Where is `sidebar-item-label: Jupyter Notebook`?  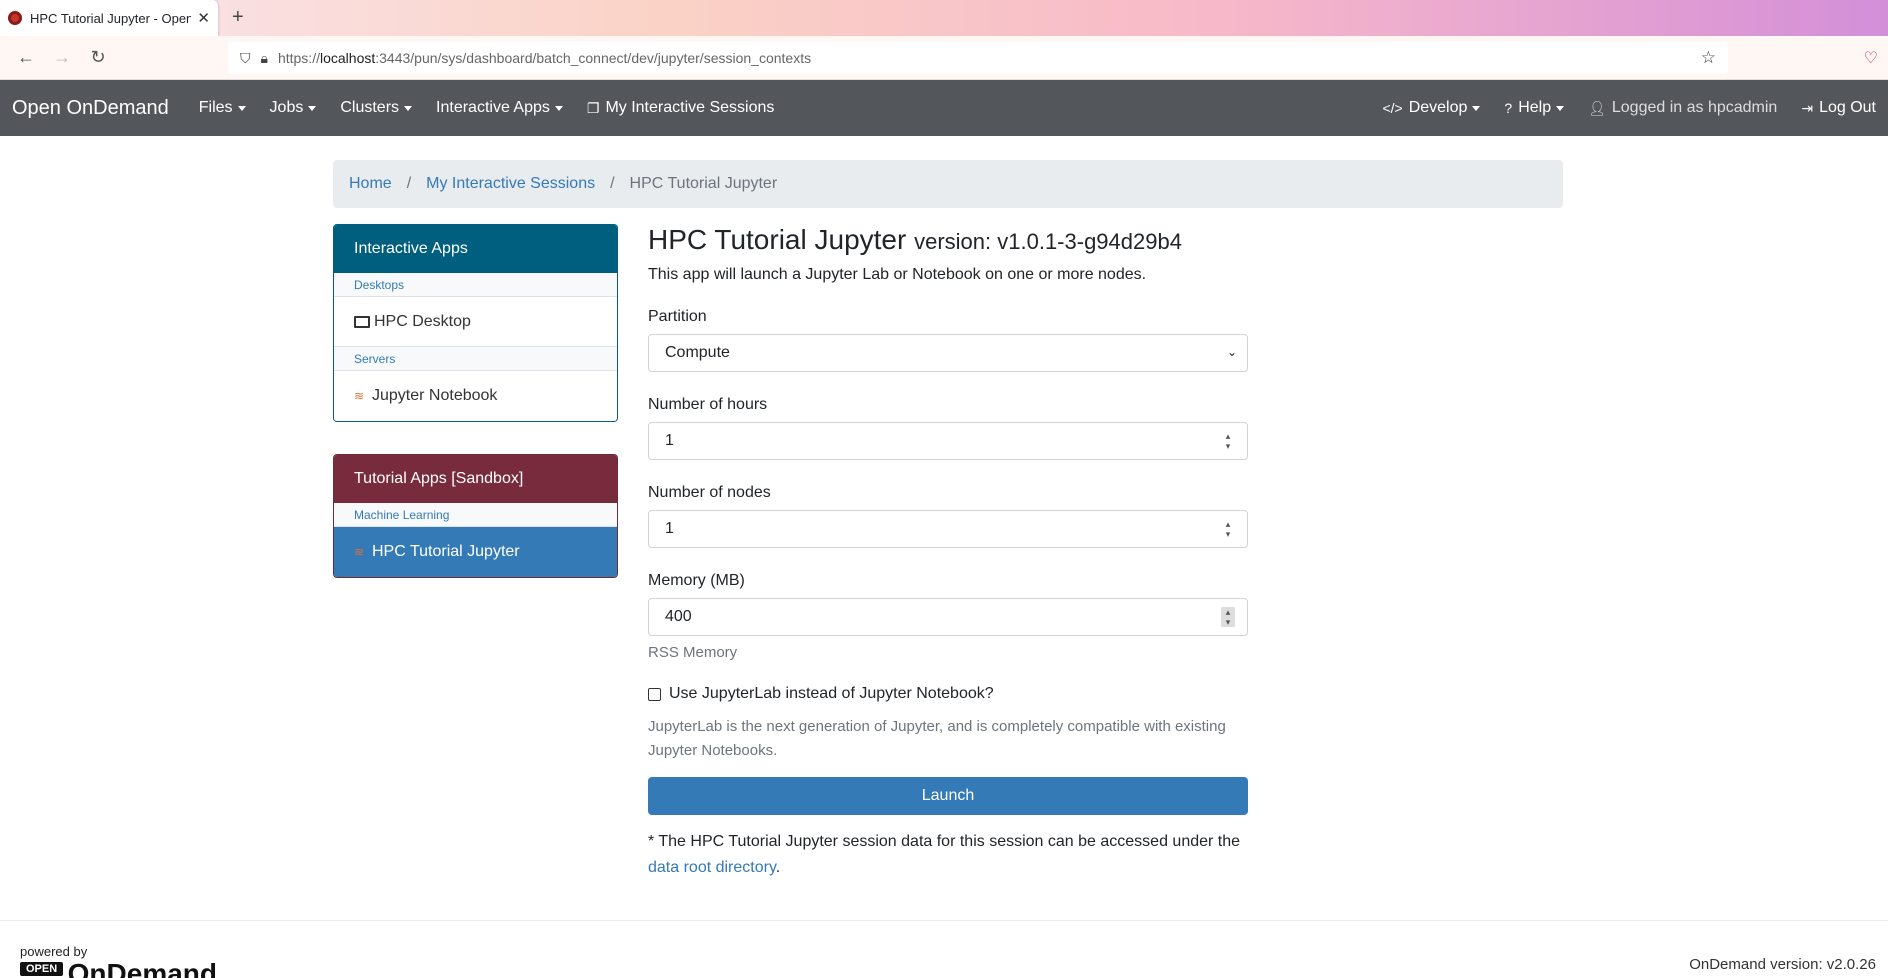 sidebar-item-label: Jupyter Notebook is located at coordinates (435, 395).